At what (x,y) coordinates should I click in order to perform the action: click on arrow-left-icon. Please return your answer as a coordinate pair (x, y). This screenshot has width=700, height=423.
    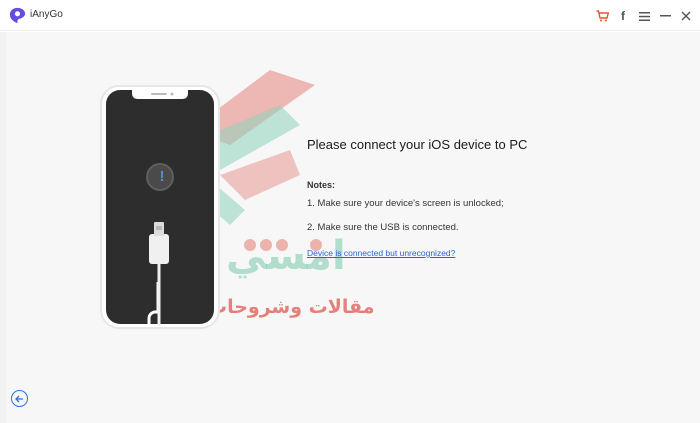
    Looking at the image, I should click on (19, 398).